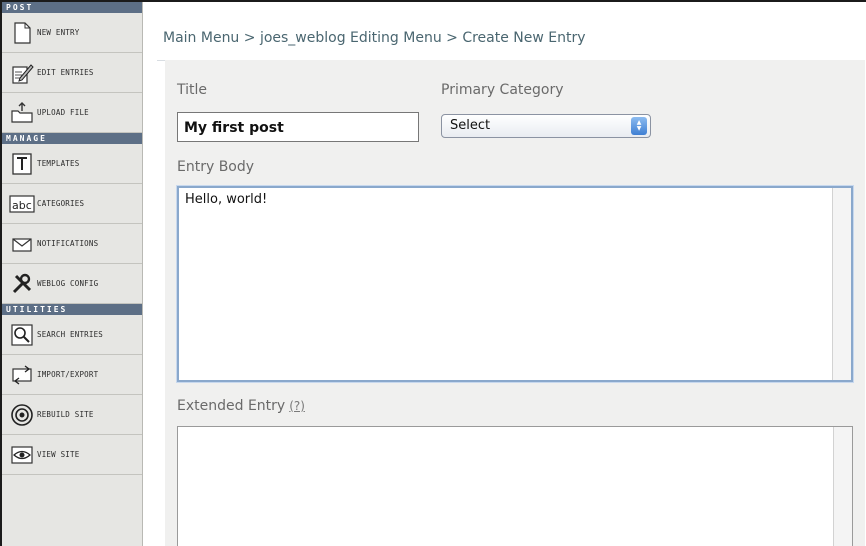 This screenshot has width=866, height=546. Describe the element at coordinates (842, 486) in the screenshot. I see `extended-entry-scrollbar` at that location.